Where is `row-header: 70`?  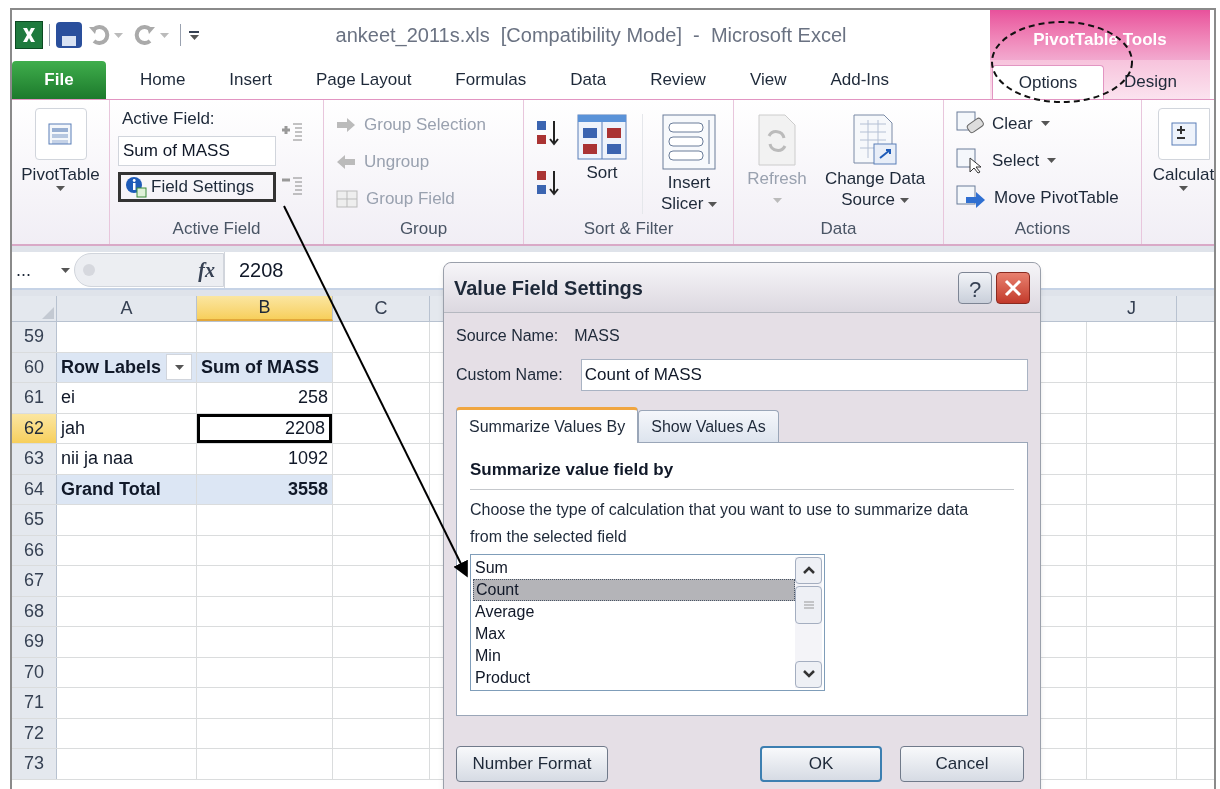 row-header: 70 is located at coordinates (34, 672).